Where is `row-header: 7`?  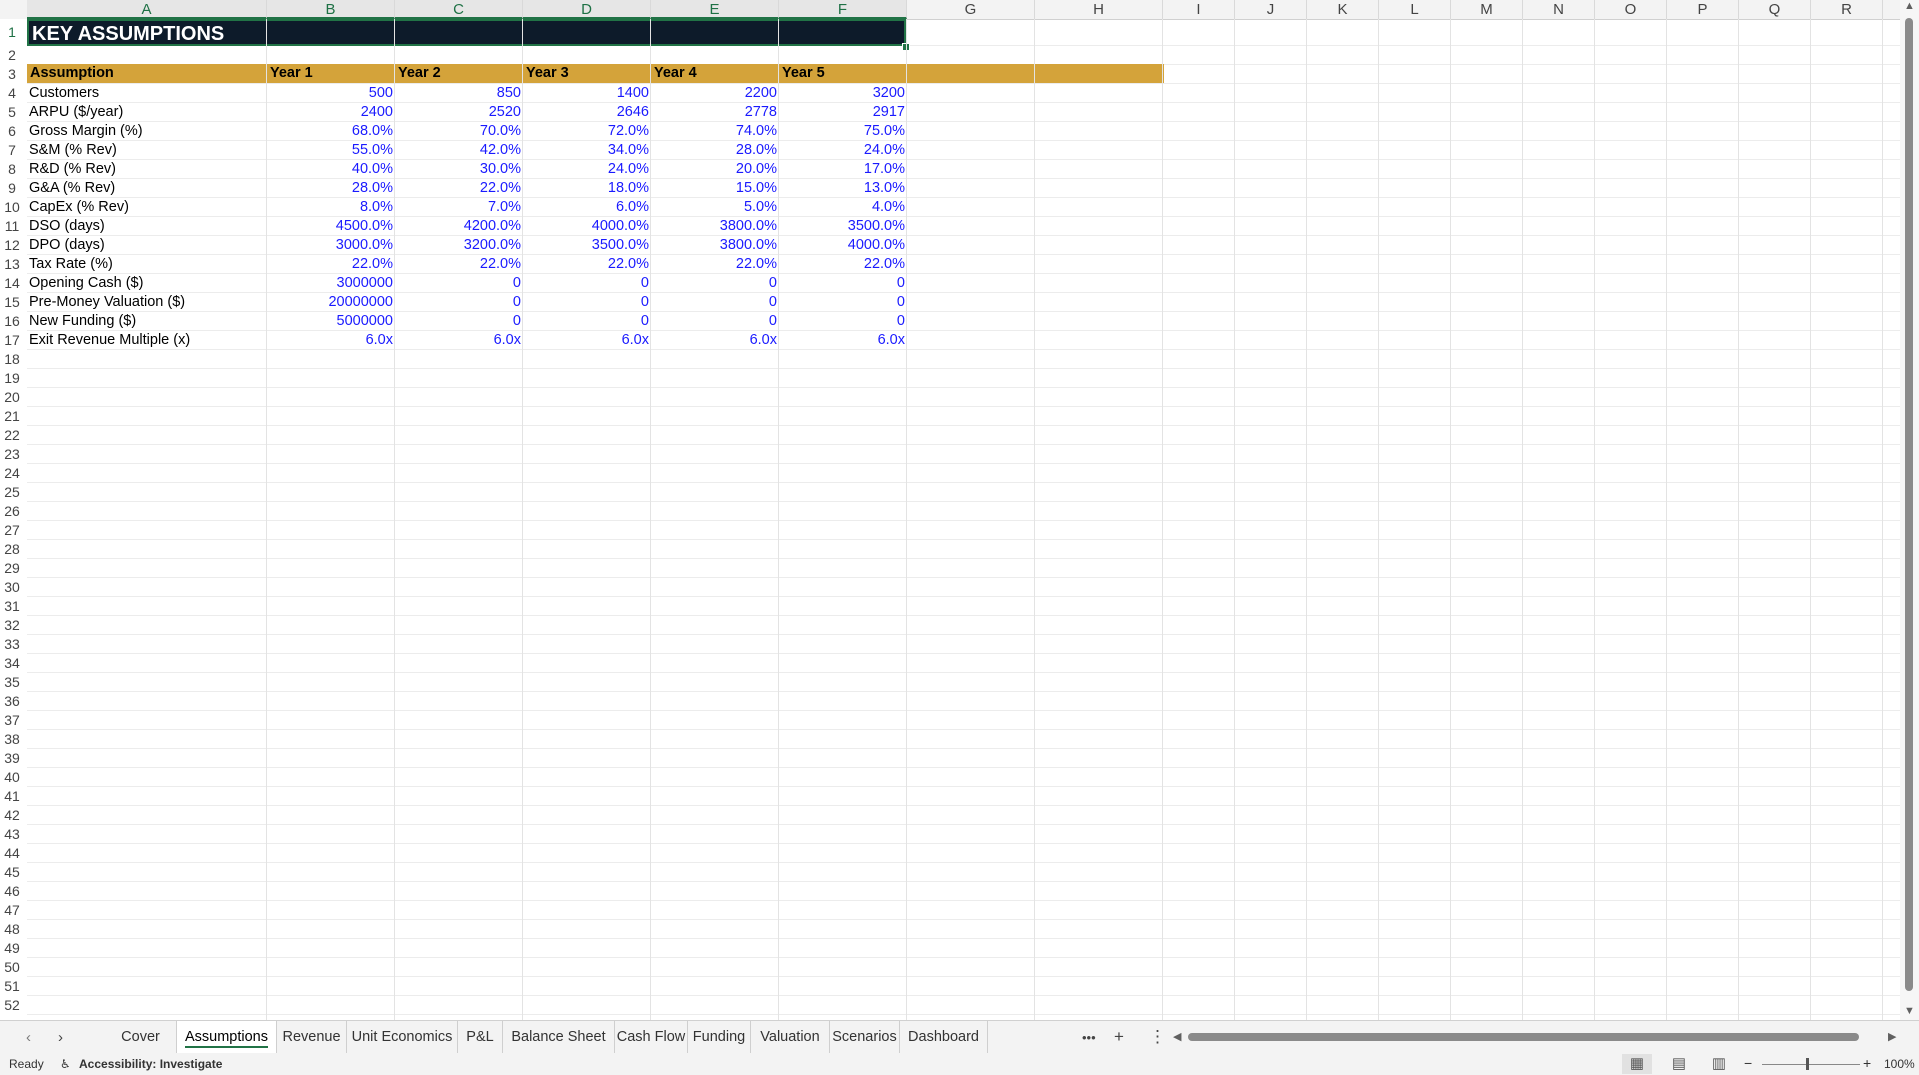 row-header: 7 is located at coordinates (12, 150).